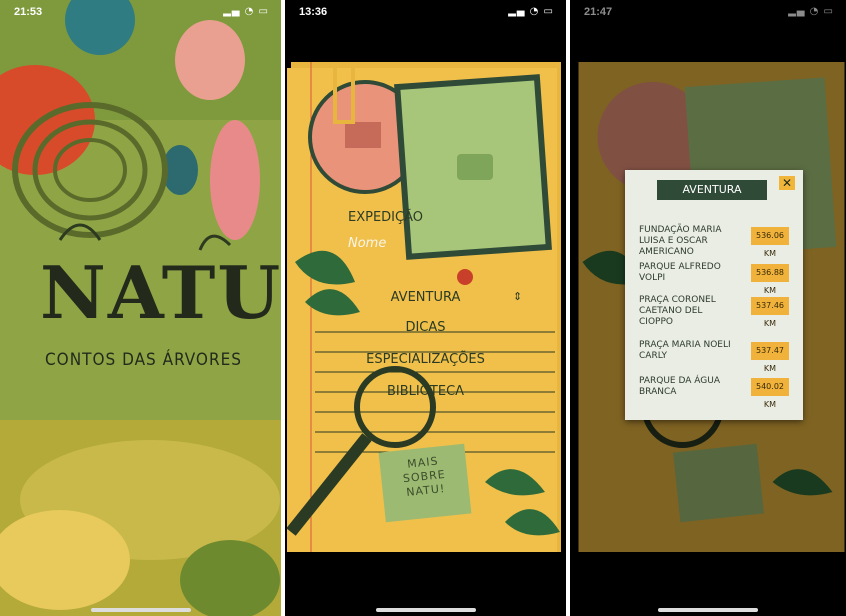  Describe the element at coordinates (714, 356) in the screenshot. I see `place-item: PRAÇA MARIA NOELI CARLY 537.47 KM` at that location.